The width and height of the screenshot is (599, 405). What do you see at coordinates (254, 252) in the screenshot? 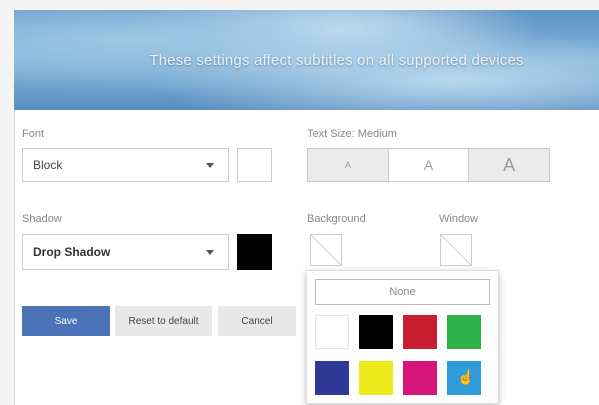
I see `shadow-color-swatch` at bounding box center [254, 252].